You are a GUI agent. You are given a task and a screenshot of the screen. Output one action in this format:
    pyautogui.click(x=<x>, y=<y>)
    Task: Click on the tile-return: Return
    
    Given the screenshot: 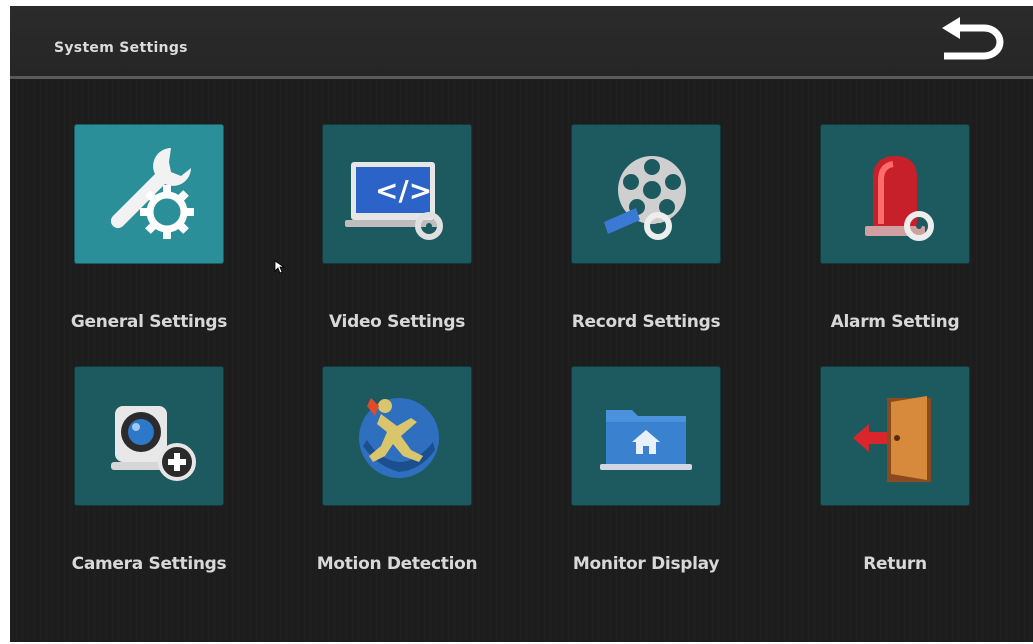 What is the action you would take?
    pyautogui.click(x=895, y=470)
    